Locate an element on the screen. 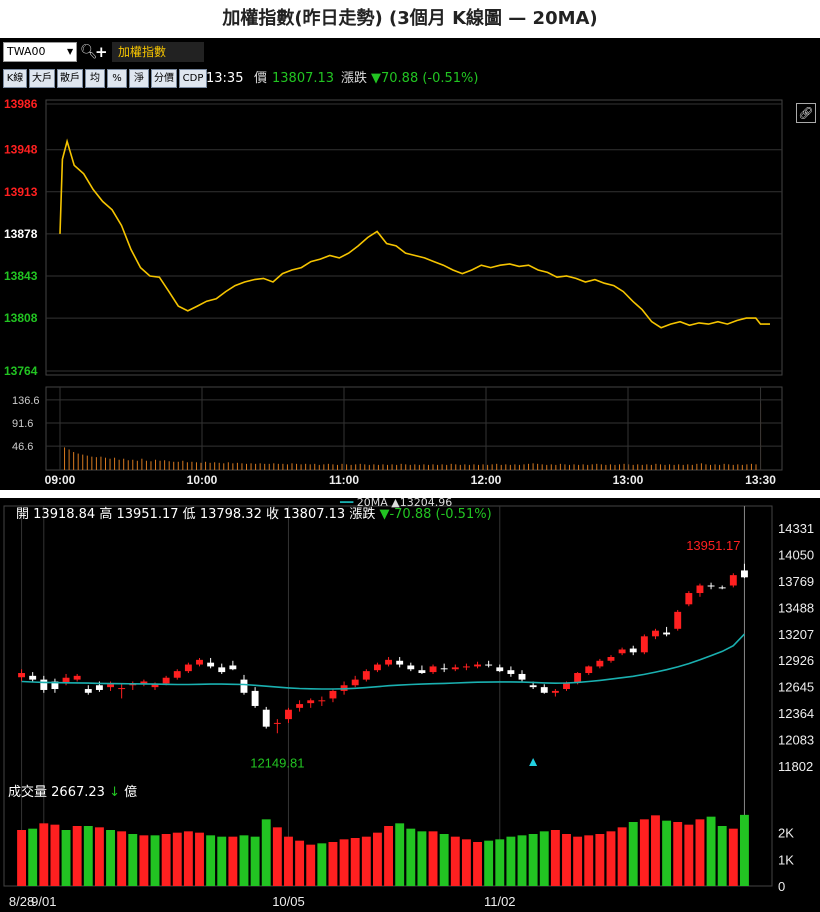  volume-tick-label: 2K is located at coordinates (786, 833).